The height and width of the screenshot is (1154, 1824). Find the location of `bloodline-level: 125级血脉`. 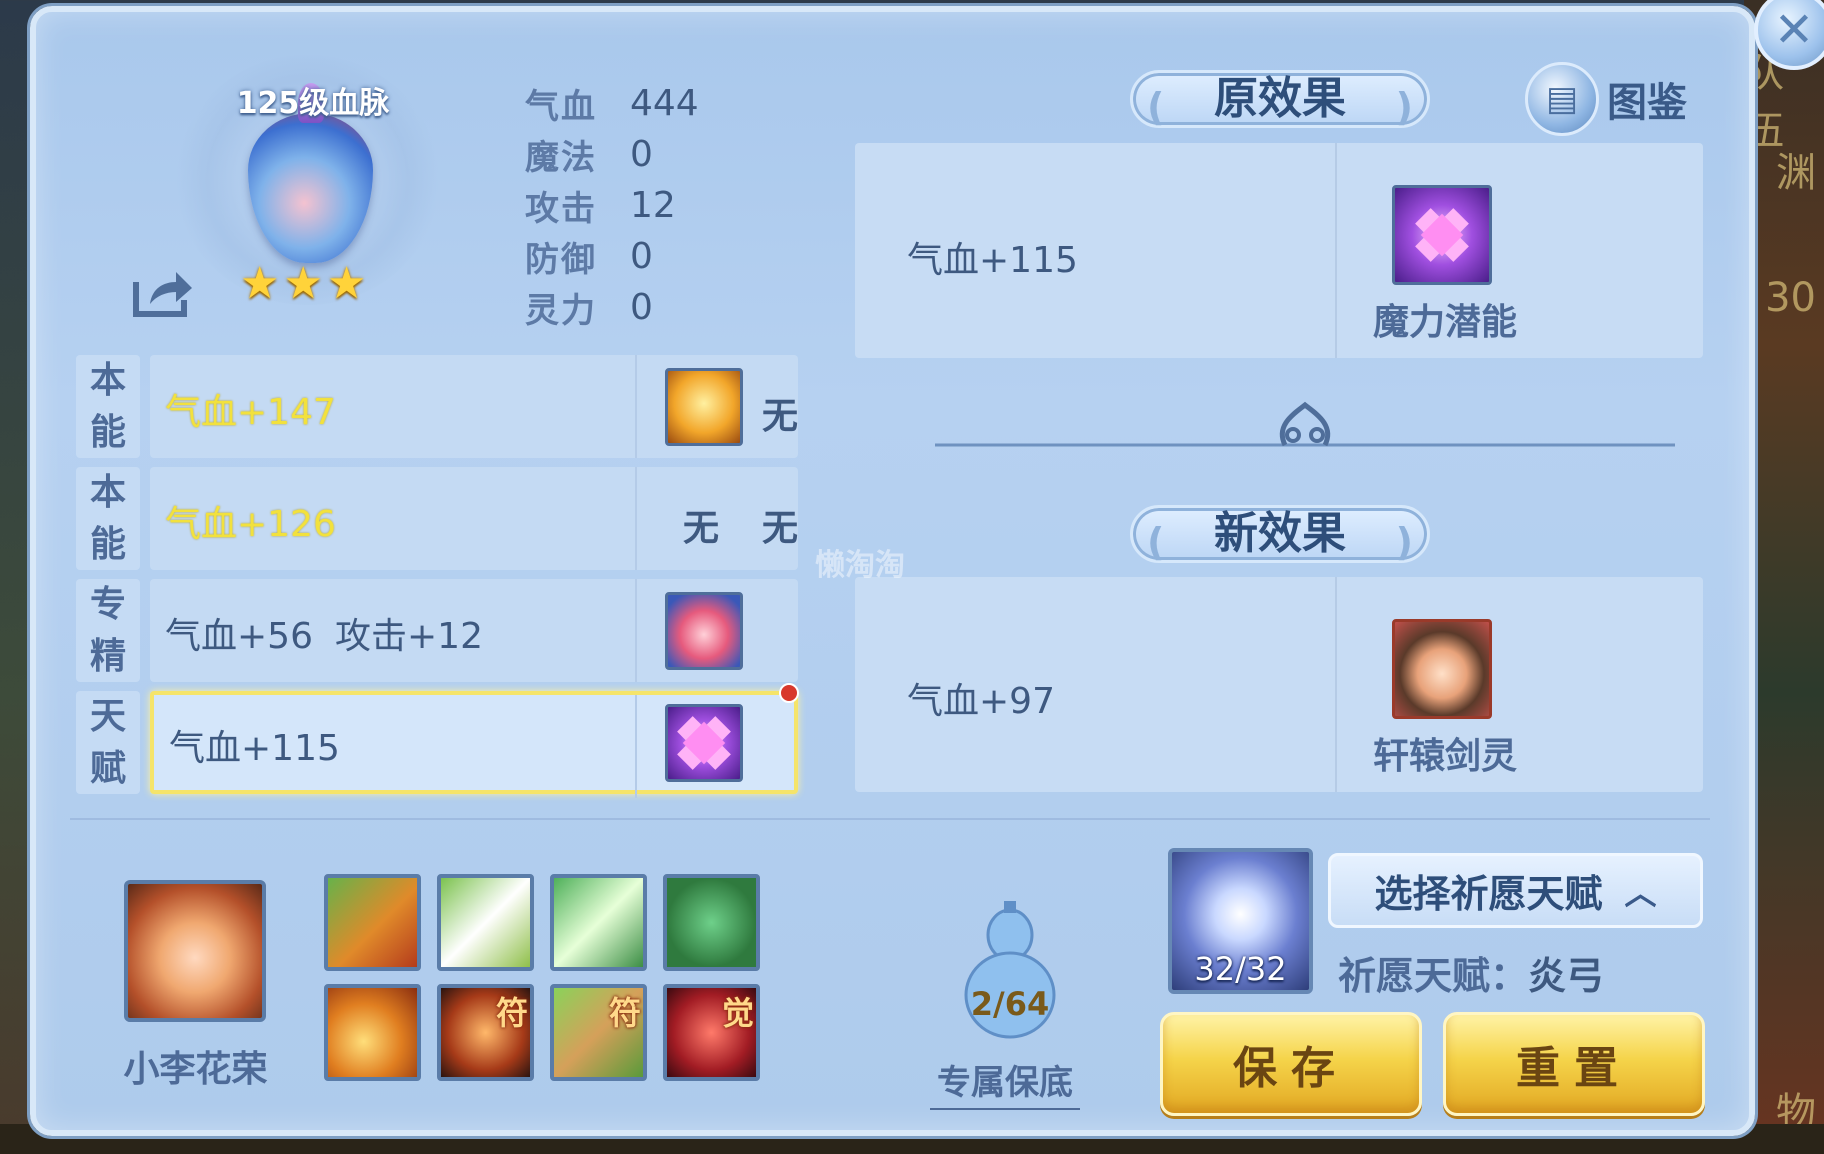

bloodline-level: 125级血脉 is located at coordinates (313, 103).